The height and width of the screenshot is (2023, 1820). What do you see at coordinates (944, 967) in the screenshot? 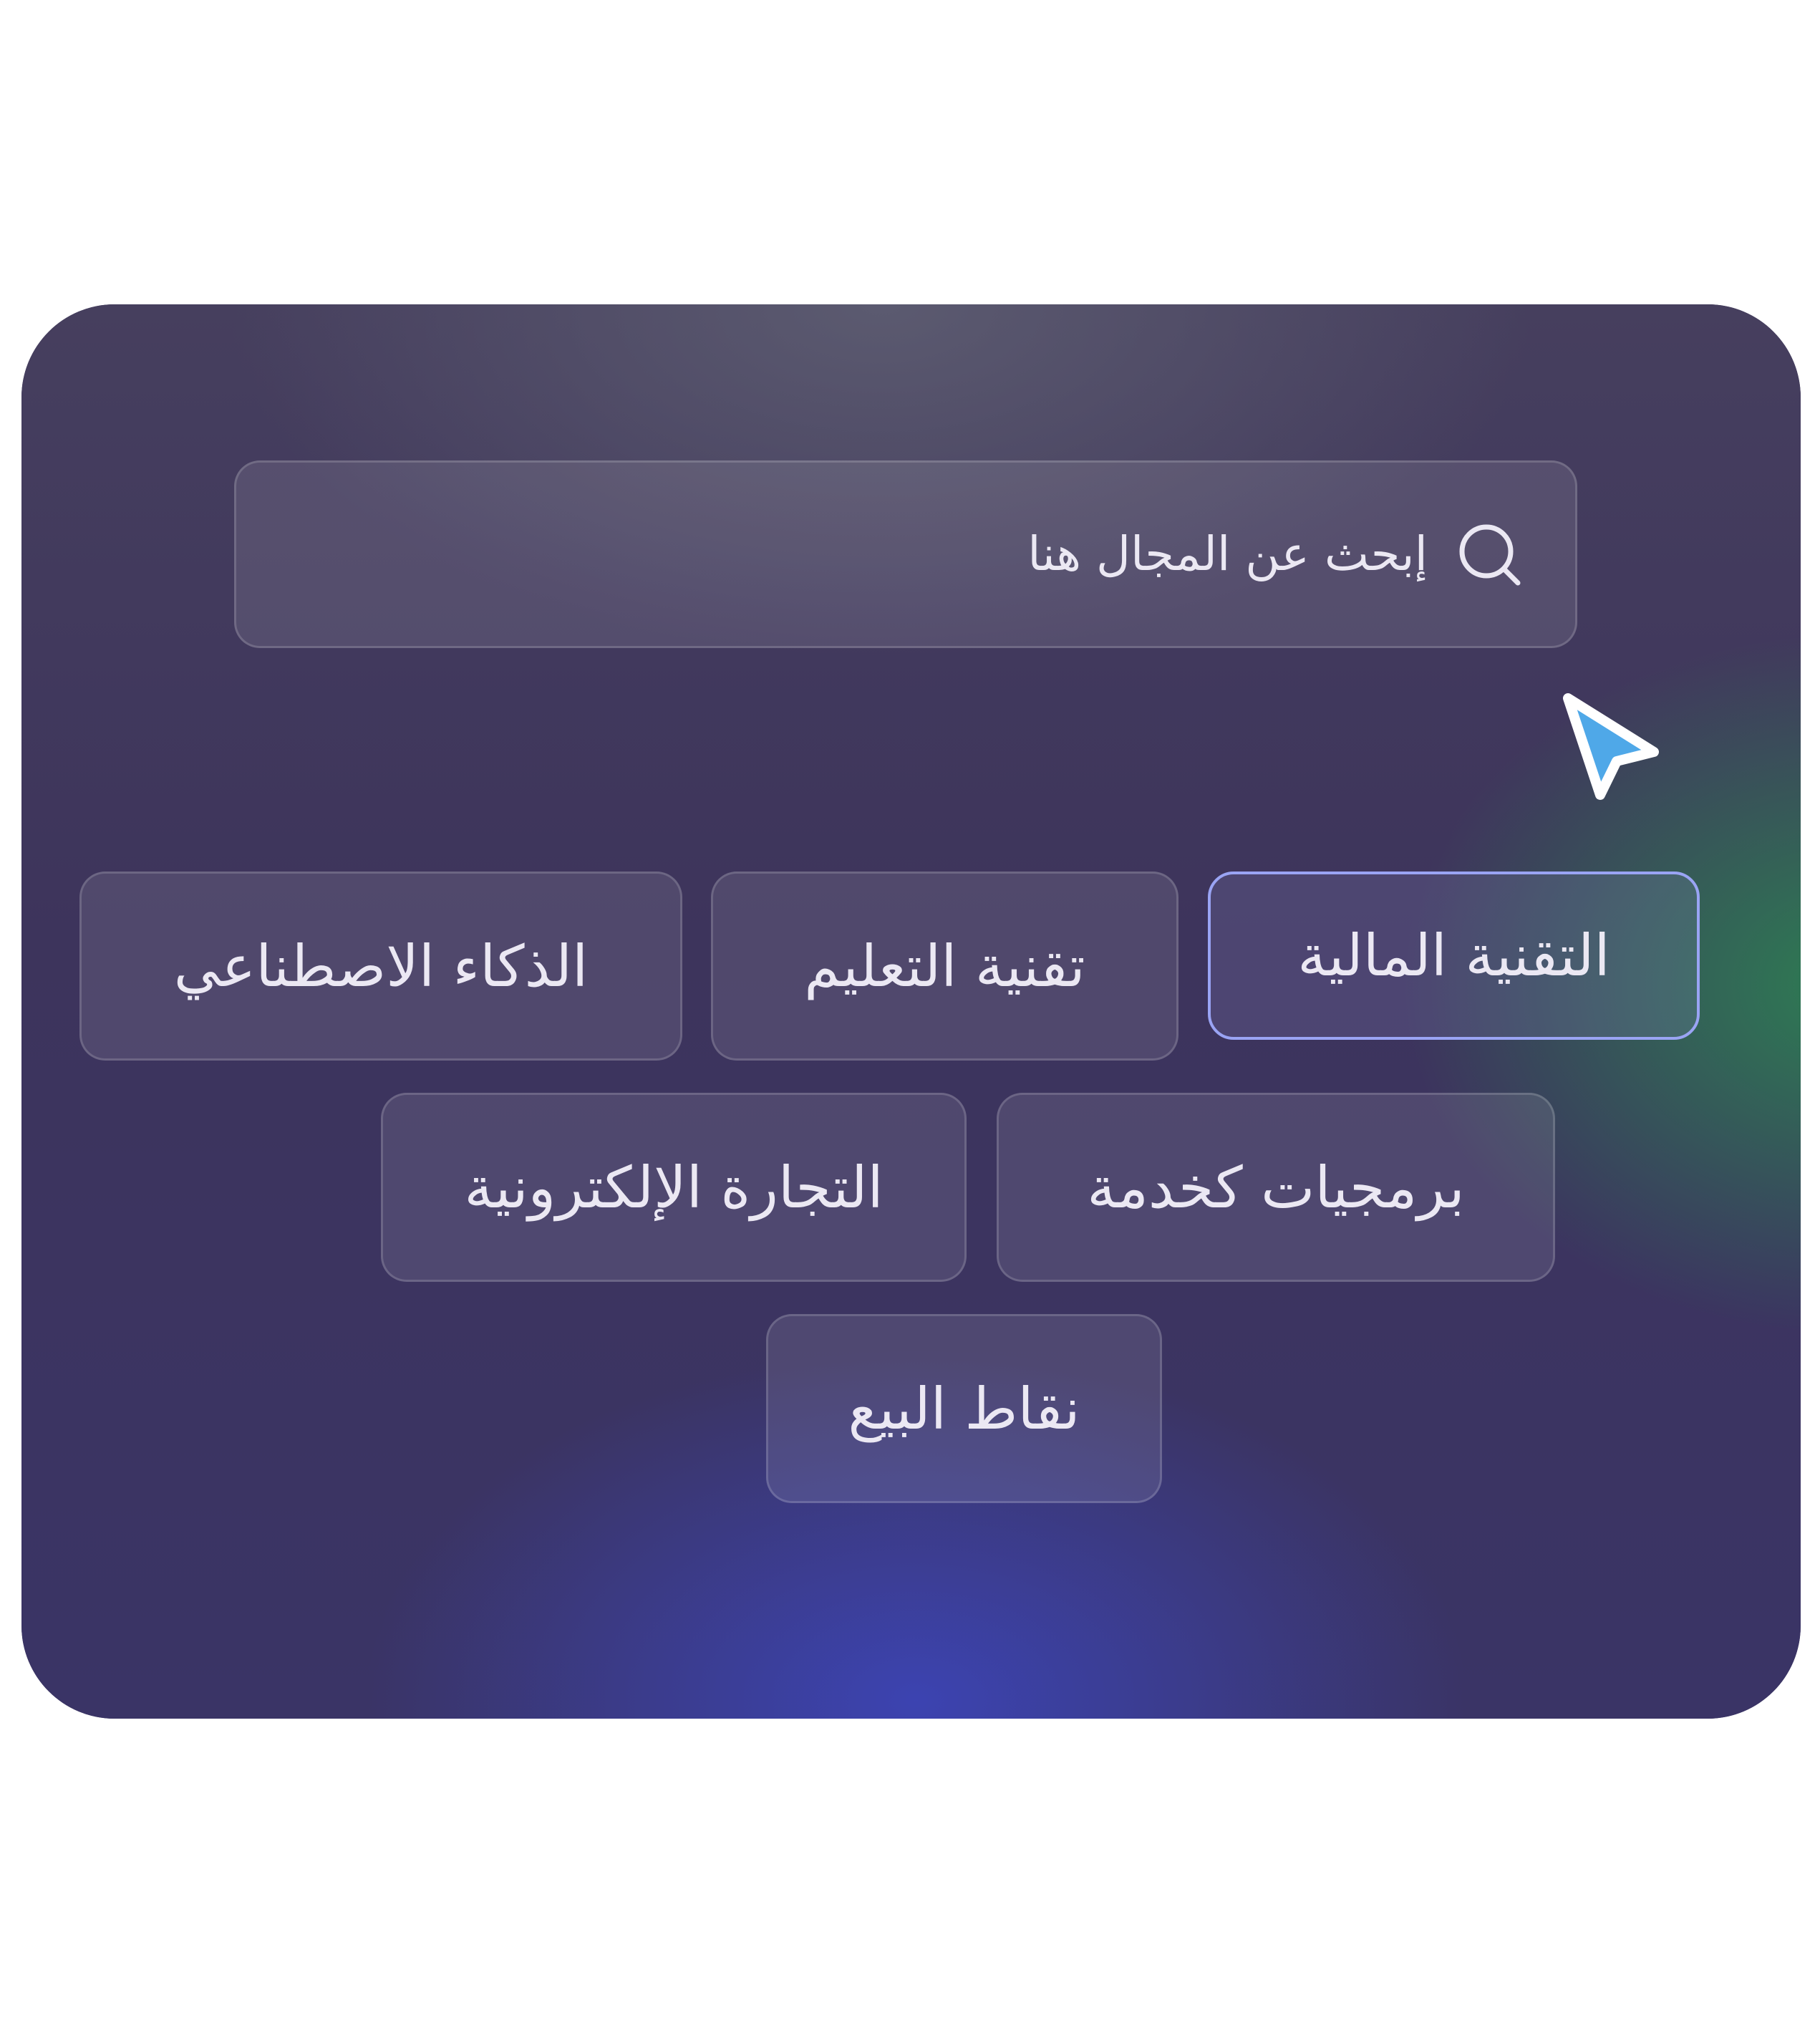
I see `chip-edtech: تقنية التعليم` at bounding box center [944, 967].